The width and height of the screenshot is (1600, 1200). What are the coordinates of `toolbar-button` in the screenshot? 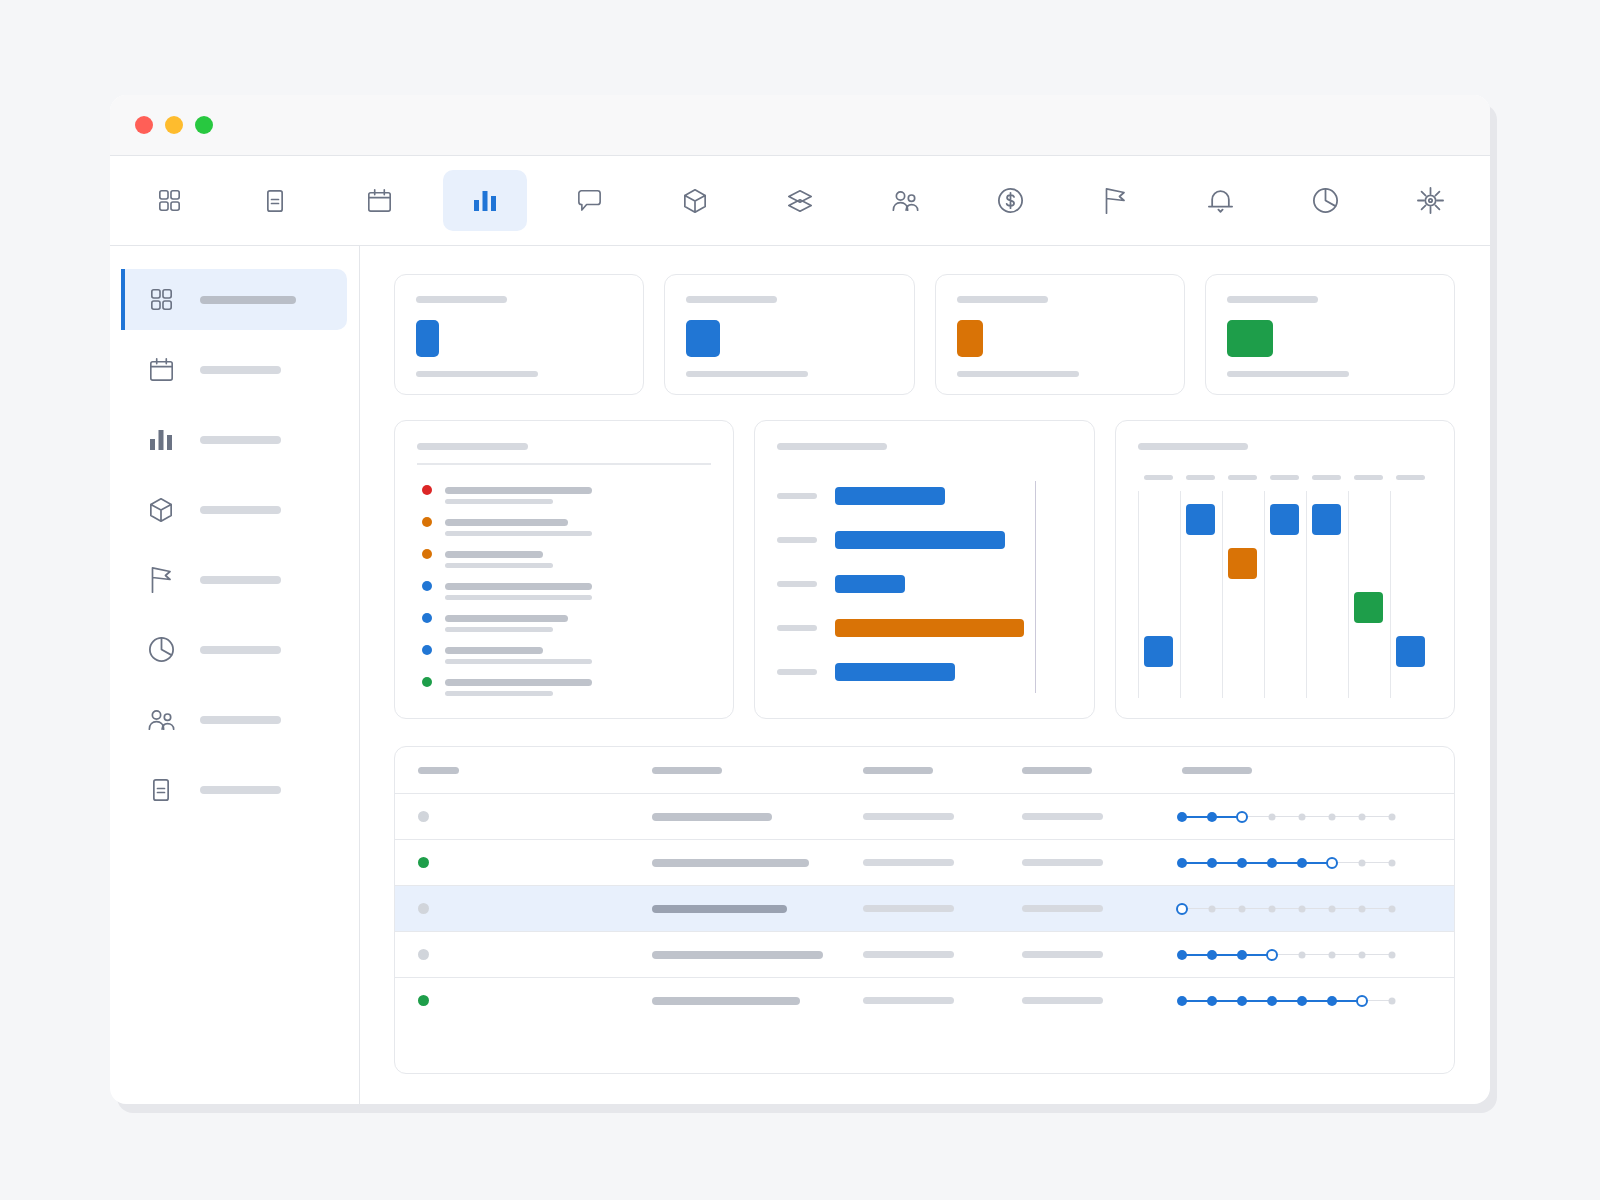 It's located at (484, 200).